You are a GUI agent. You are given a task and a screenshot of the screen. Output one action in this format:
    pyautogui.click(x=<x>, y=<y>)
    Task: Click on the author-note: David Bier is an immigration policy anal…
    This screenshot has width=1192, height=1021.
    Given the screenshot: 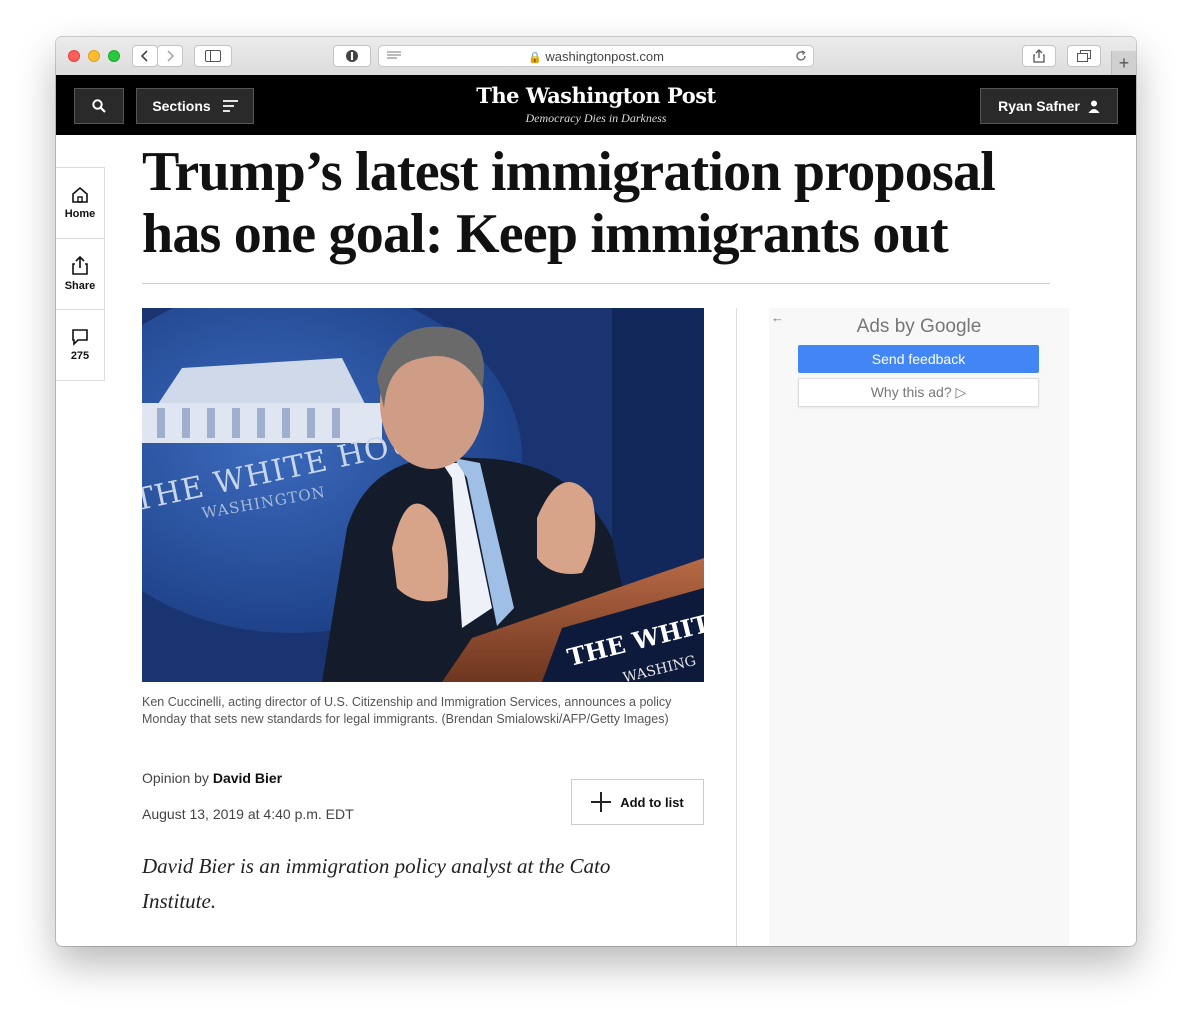 What is the action you would take?
    pyautogui.click(x=376, y=883)
    